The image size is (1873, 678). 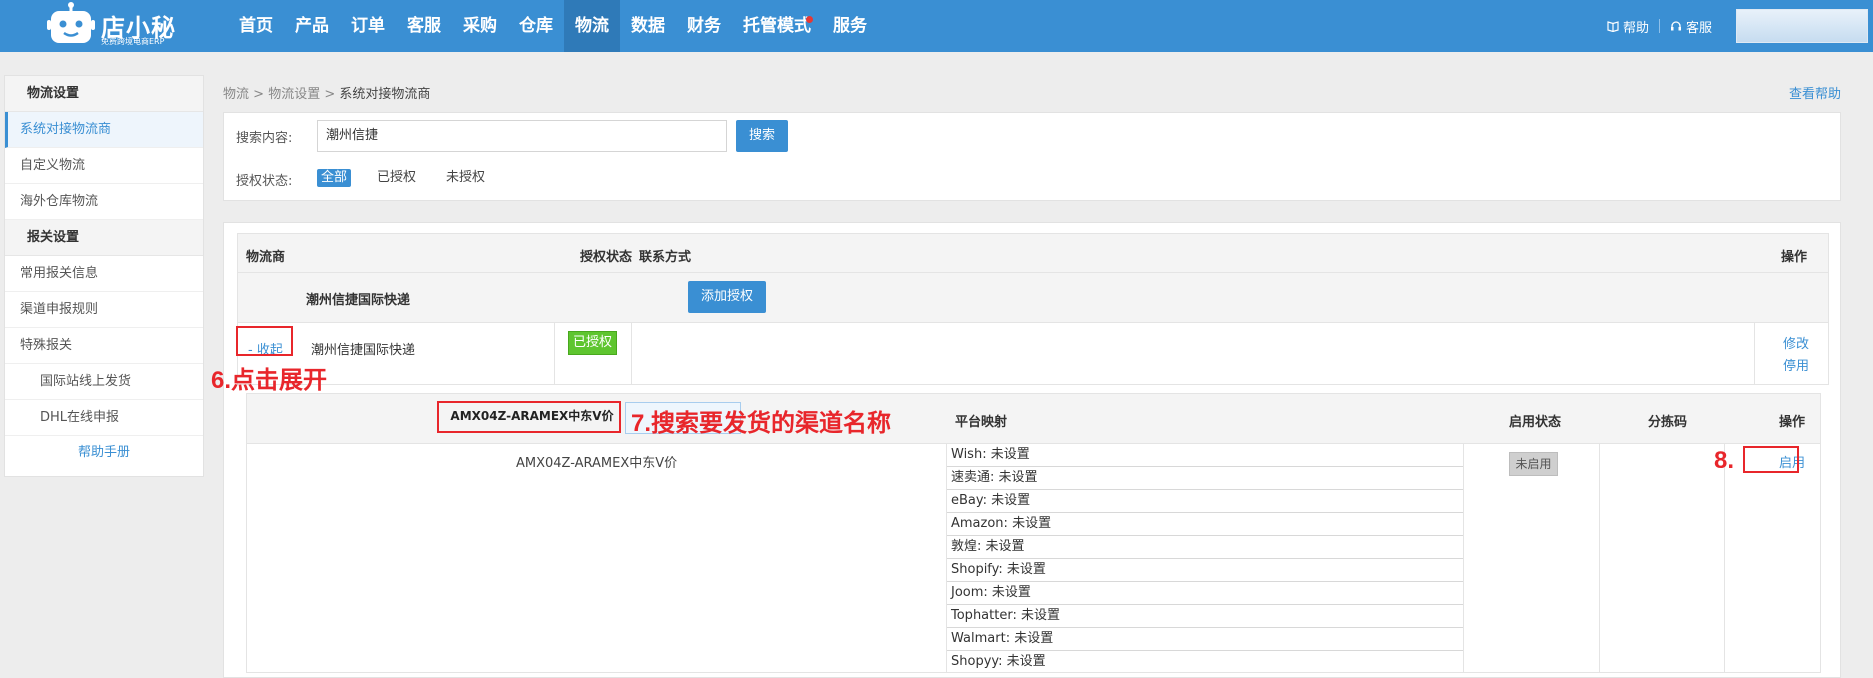 What do you see at coordinates (809, 19) in the screenshot?
I see `notification-dot` at bounding box center [809, 19].